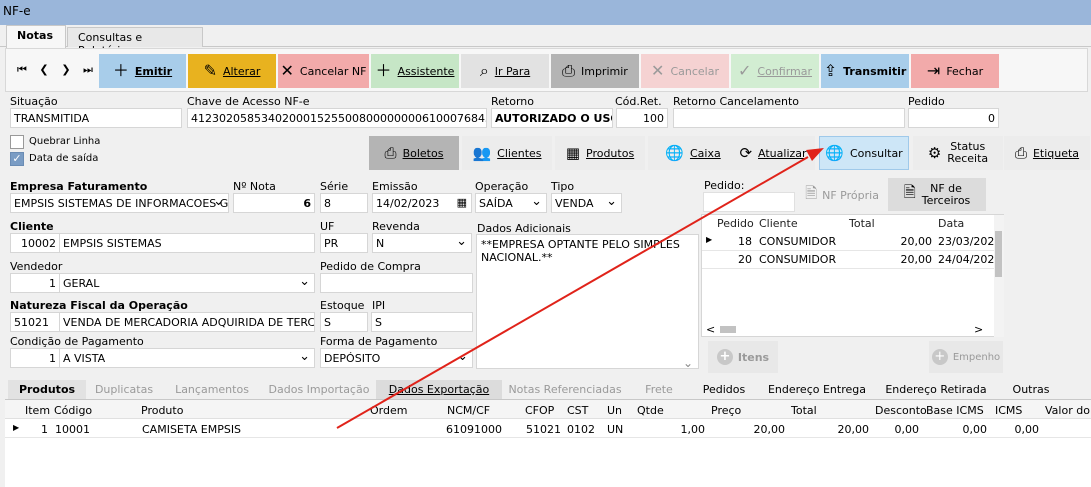 The image size is (1091, 487). Describe the element at coordinates (323, 71) in the screenshot. I see `cancelar-nf-button: ✕ Cancelar NF` at that location.